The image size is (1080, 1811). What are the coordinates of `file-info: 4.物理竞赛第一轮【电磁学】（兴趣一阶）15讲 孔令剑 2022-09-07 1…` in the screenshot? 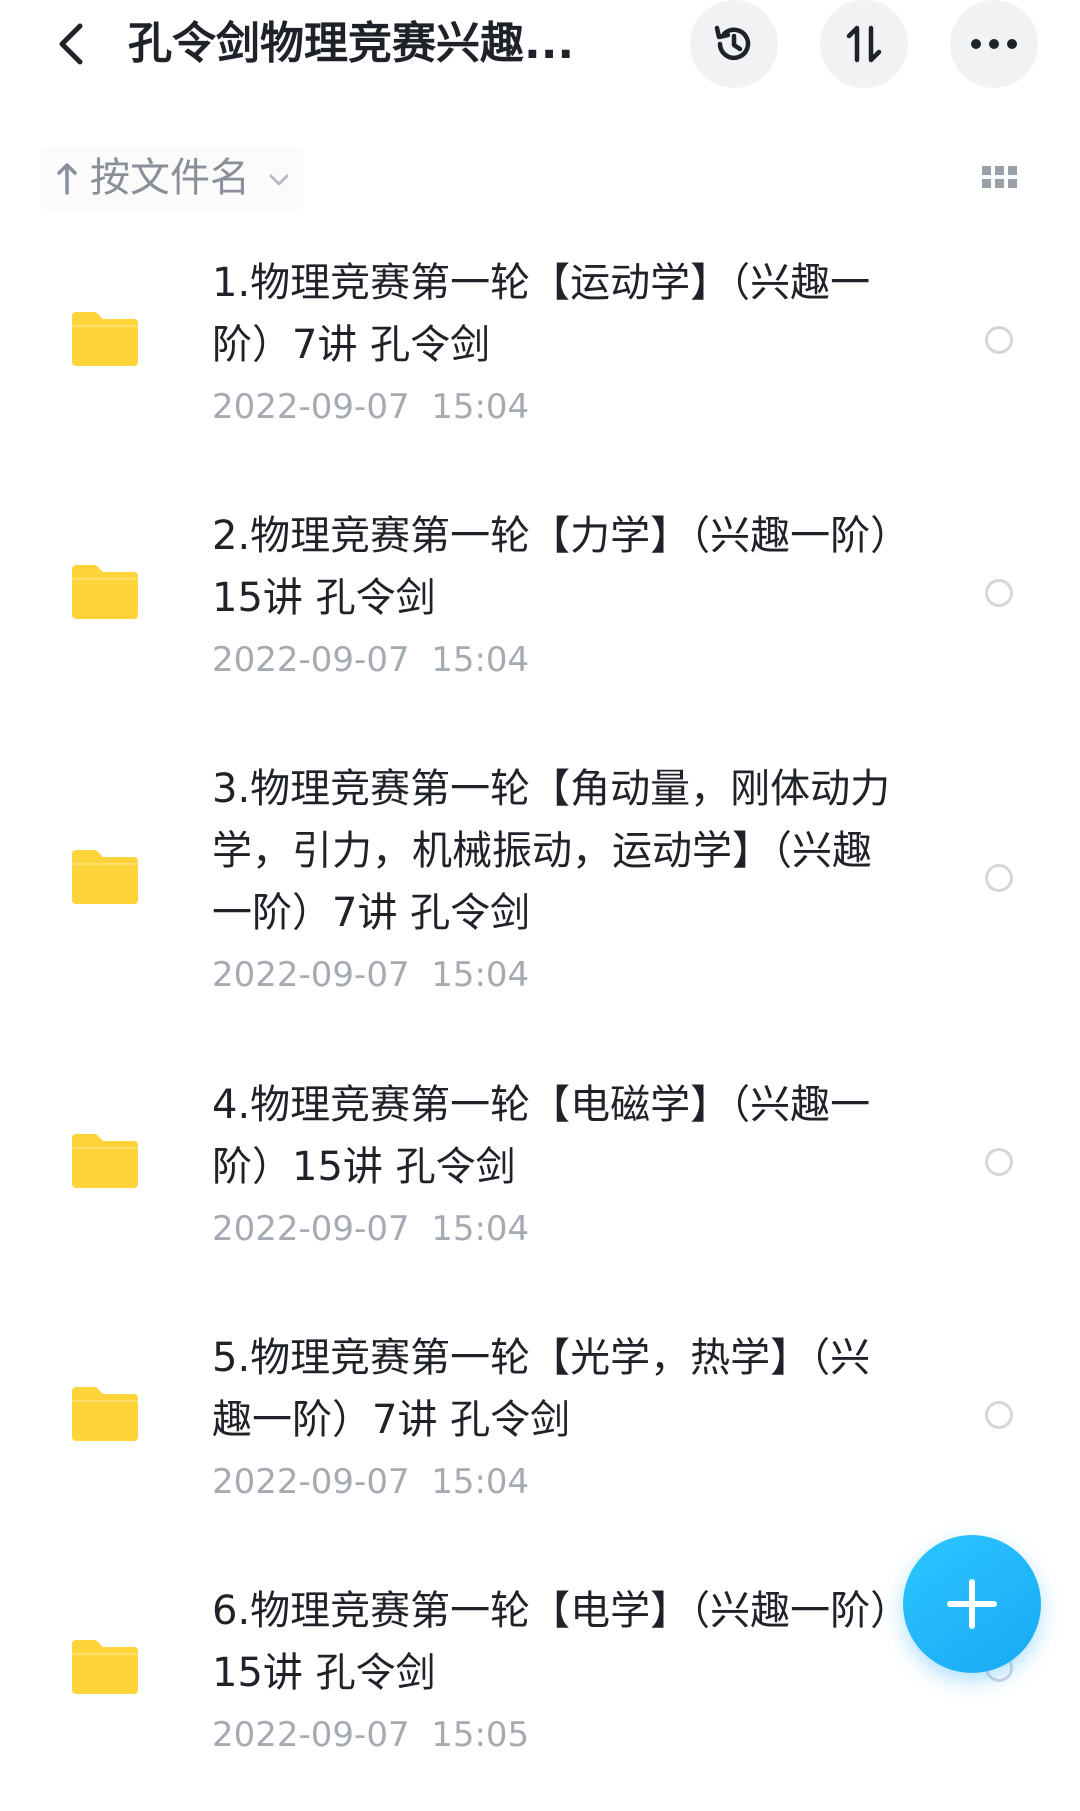 It's located at (552, 1164).